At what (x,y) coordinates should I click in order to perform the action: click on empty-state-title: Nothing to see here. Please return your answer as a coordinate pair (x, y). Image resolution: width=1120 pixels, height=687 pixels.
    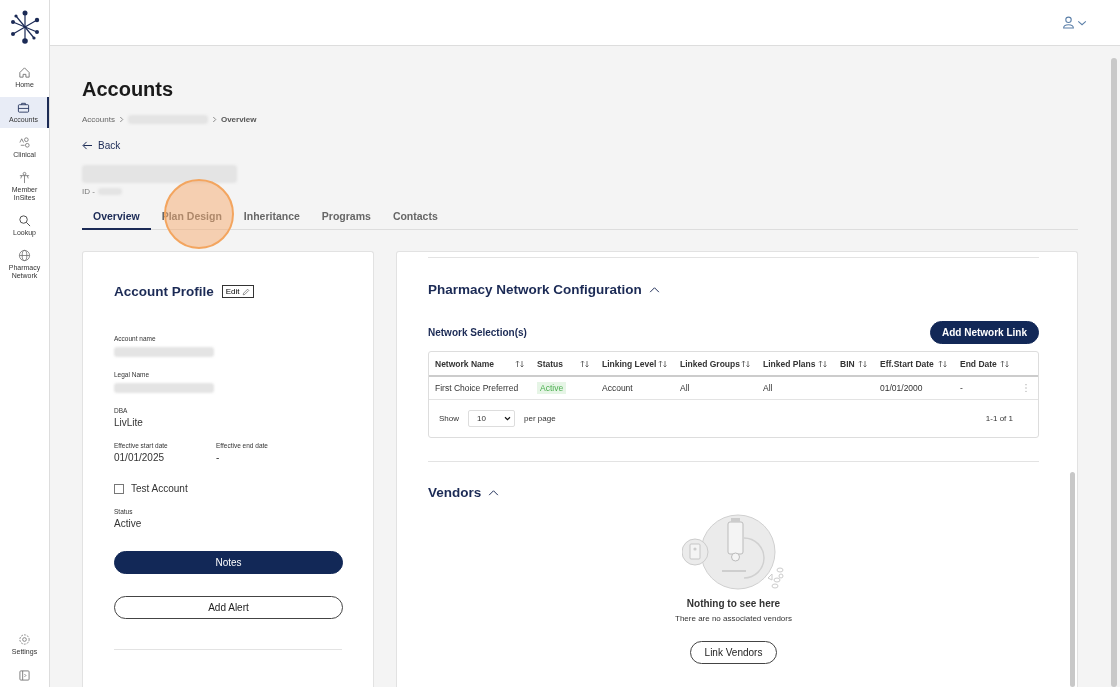
    Looking at the image, I should click on (733, 603).